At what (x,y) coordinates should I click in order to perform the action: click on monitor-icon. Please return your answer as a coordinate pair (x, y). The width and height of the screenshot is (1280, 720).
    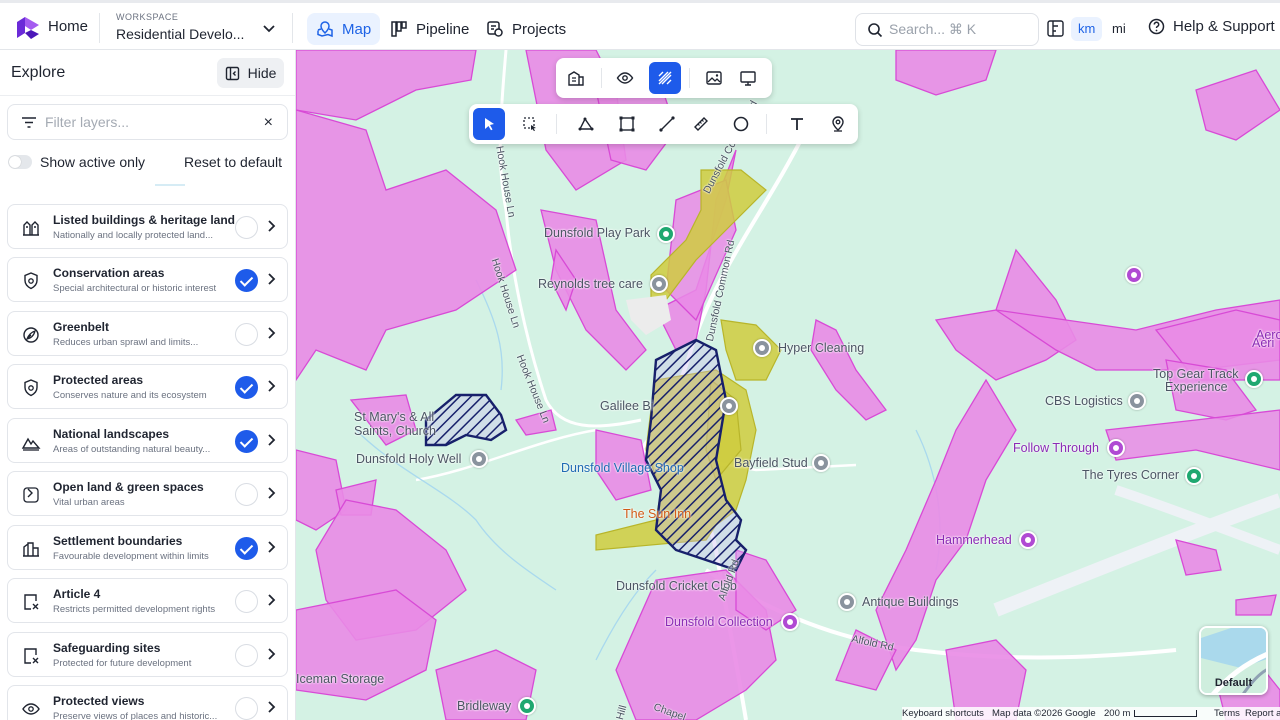
    Looking at the image, I should click on (748, 78).